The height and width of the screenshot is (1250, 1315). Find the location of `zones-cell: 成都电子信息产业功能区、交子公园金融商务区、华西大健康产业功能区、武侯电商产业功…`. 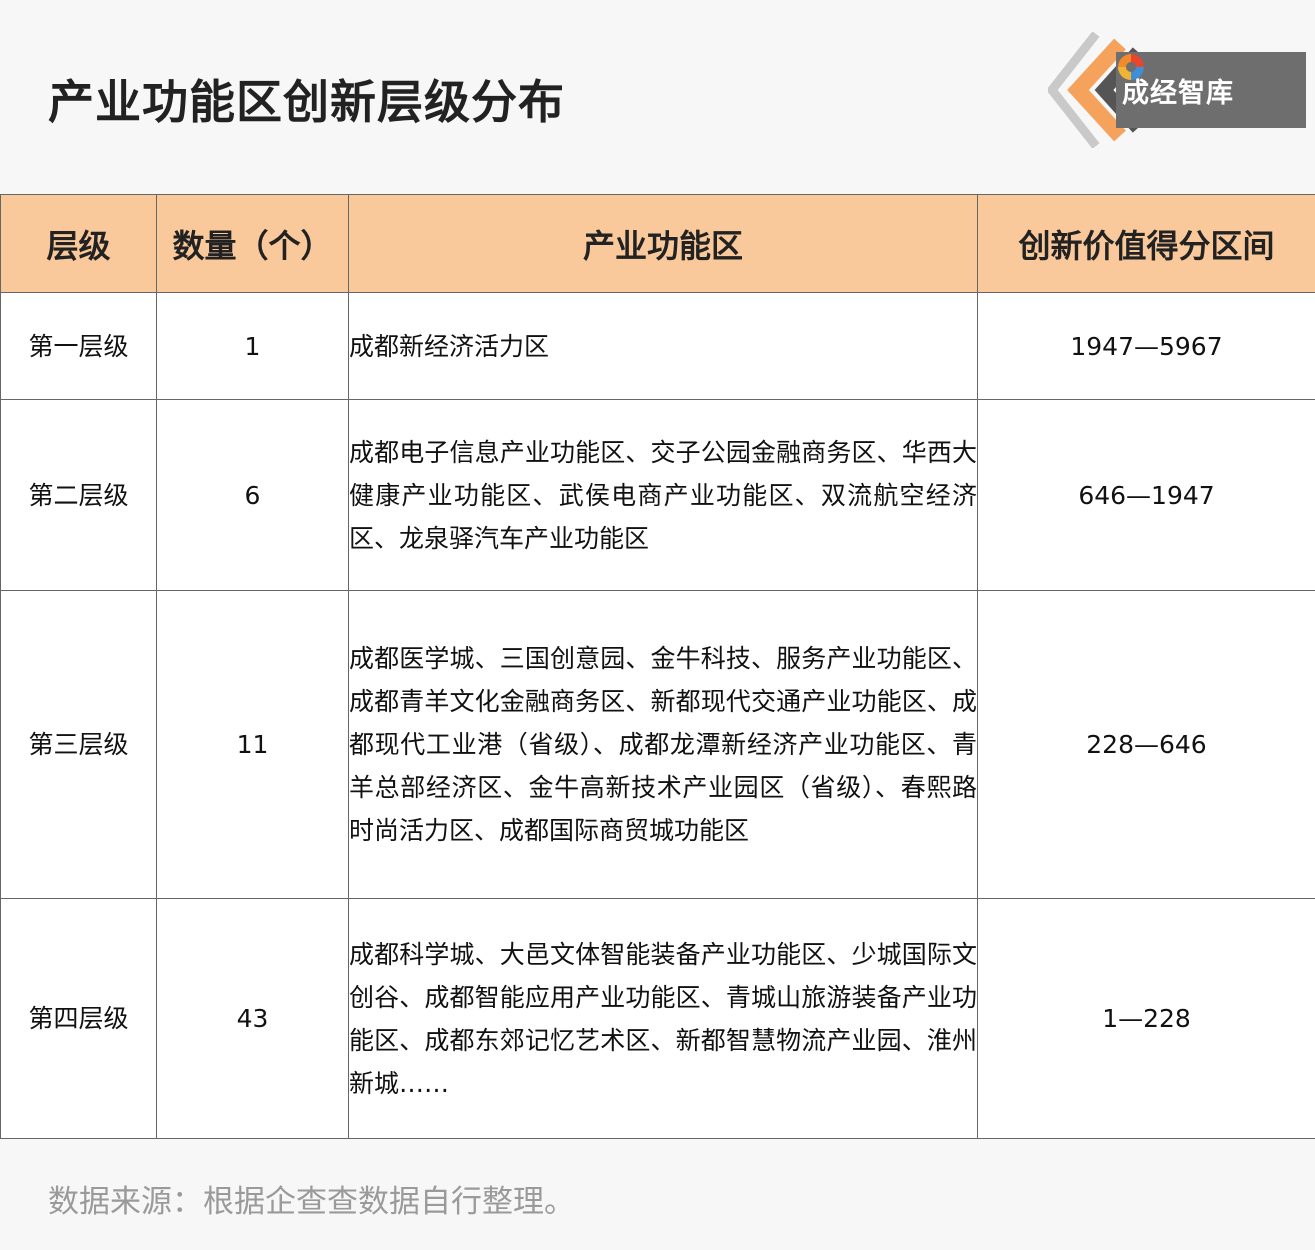

zones-cell: 成都电子信息产业功能区、交子公园金融商务区、华西大健康产业功能区、武侯电商产业功… is located at coordinates (663, 495).